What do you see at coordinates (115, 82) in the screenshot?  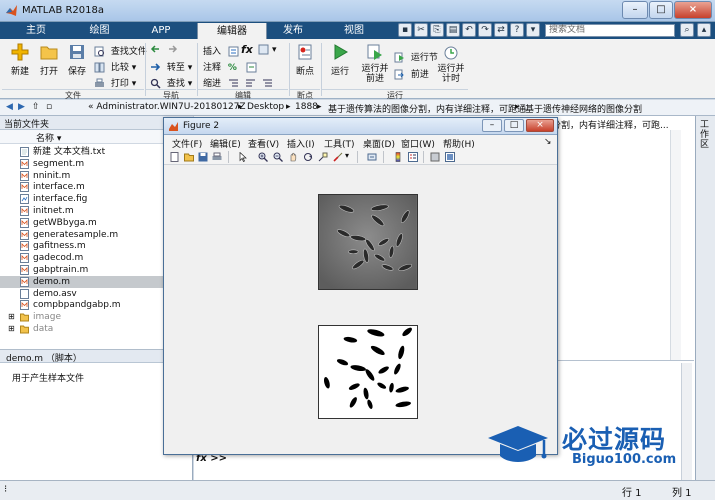 I see `print-button: 打印 ▾` at bounding box center [115, 82].